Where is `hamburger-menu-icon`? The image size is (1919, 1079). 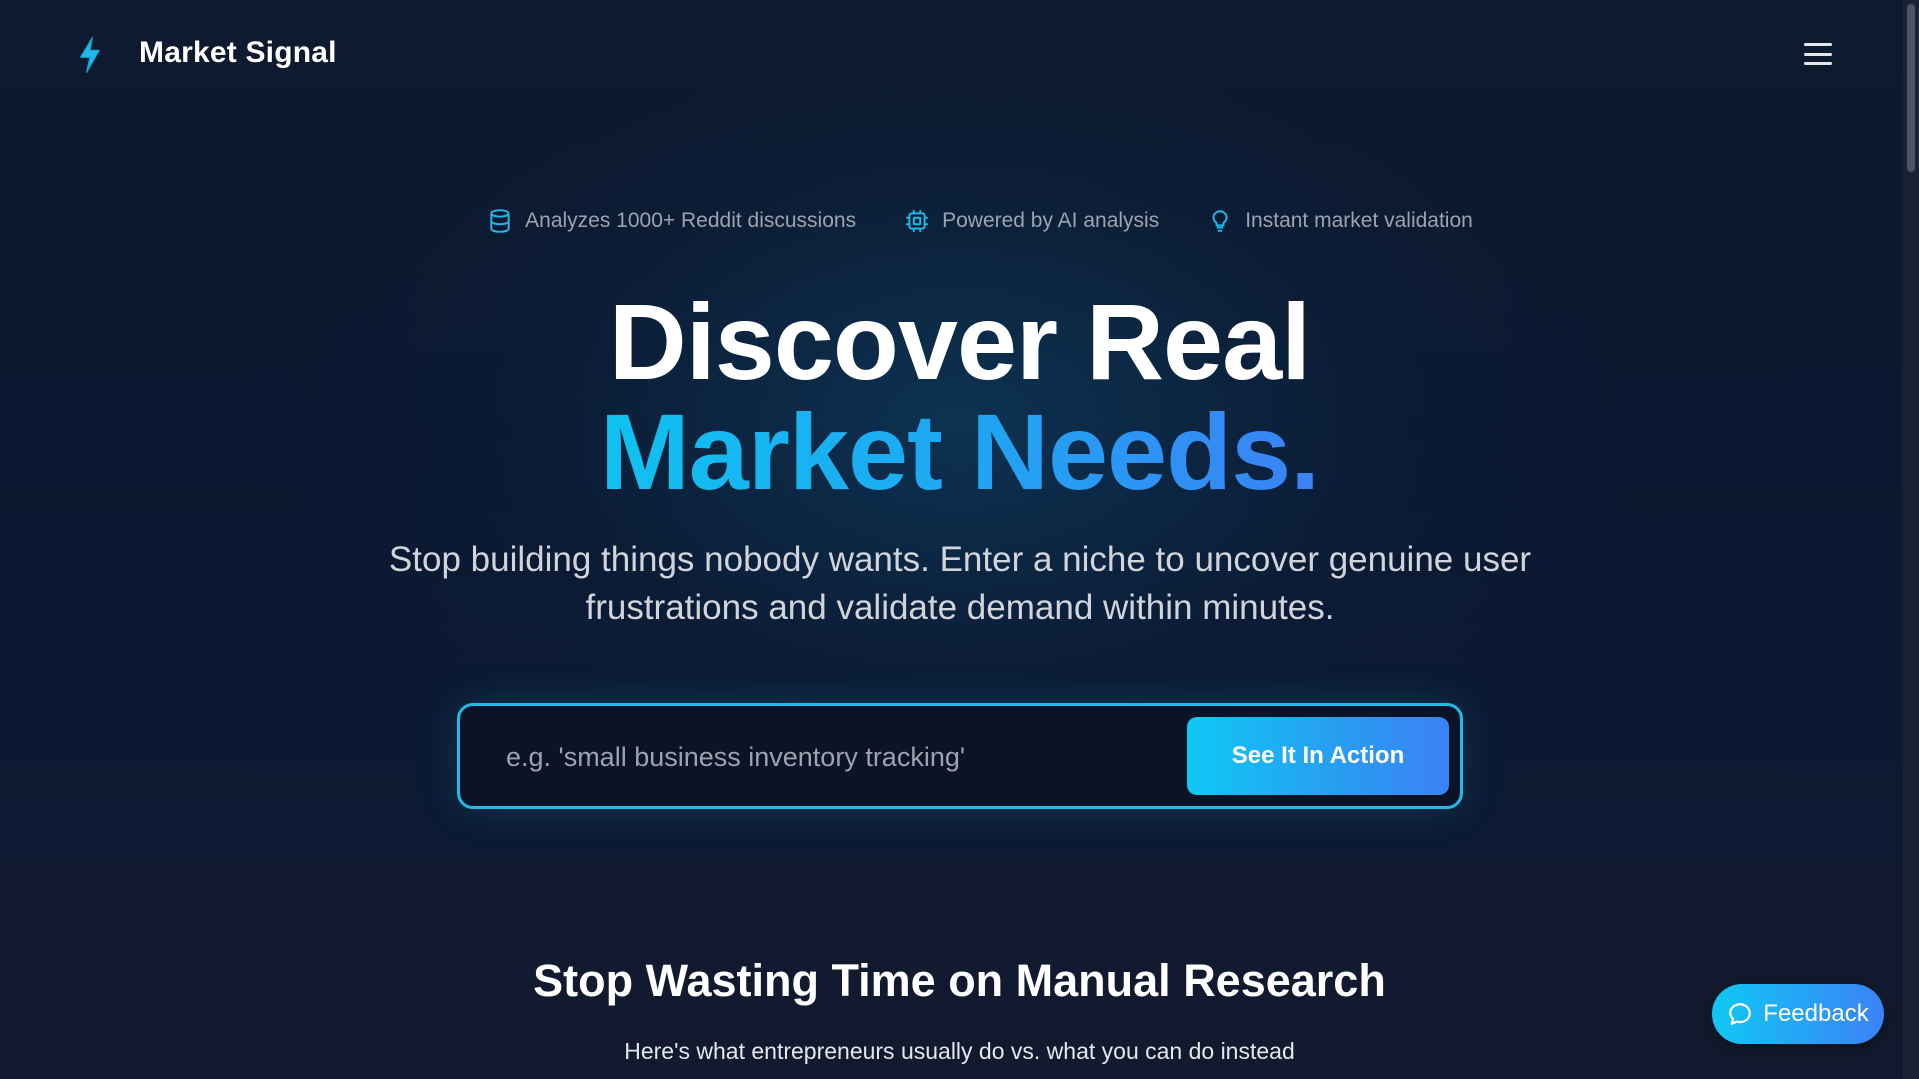 hamburger-menu-icon is located at coordinates (1818, 54).